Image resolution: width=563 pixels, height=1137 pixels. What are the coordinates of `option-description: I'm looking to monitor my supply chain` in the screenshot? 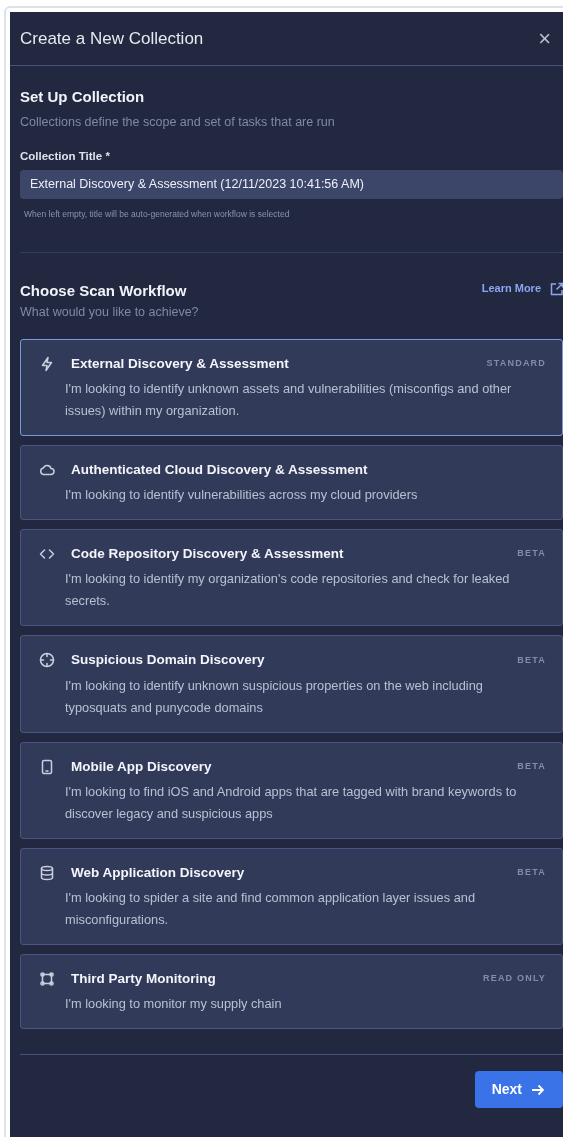 It's located at (173, 1004).